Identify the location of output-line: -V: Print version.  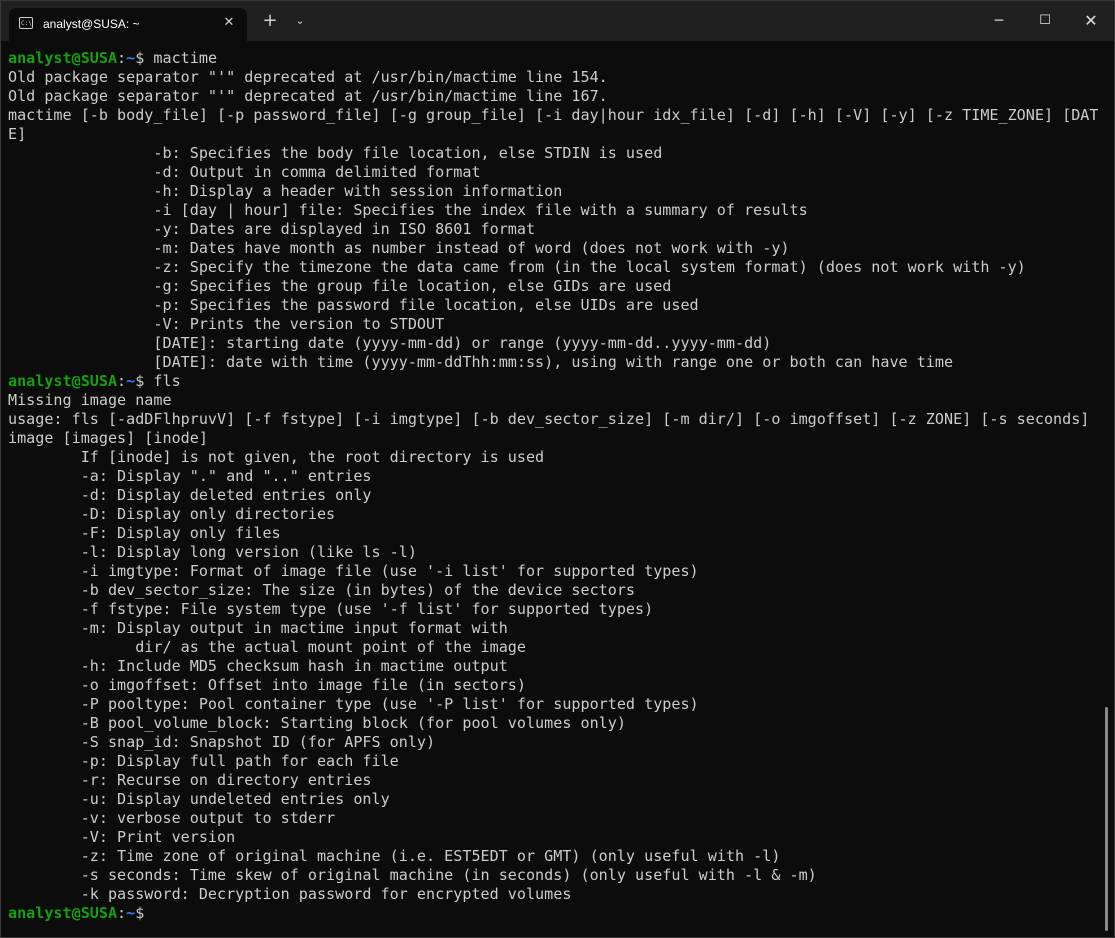
(122, 837).